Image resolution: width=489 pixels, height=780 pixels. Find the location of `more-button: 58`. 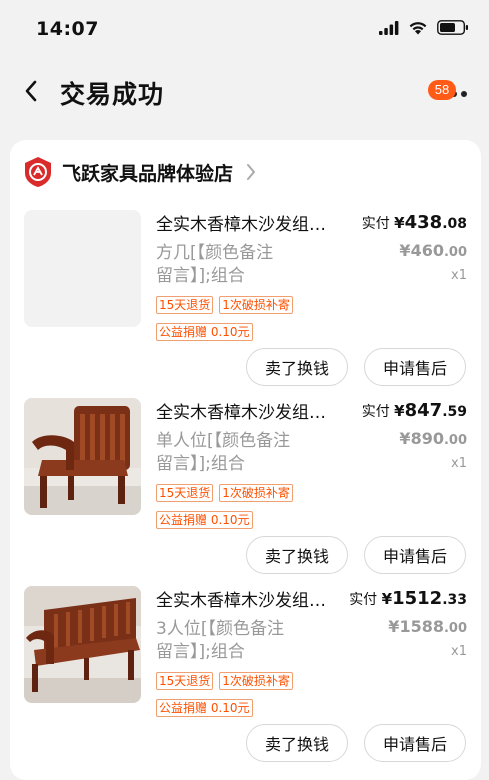

more-button: 58 is located at coordinates (450, 91).